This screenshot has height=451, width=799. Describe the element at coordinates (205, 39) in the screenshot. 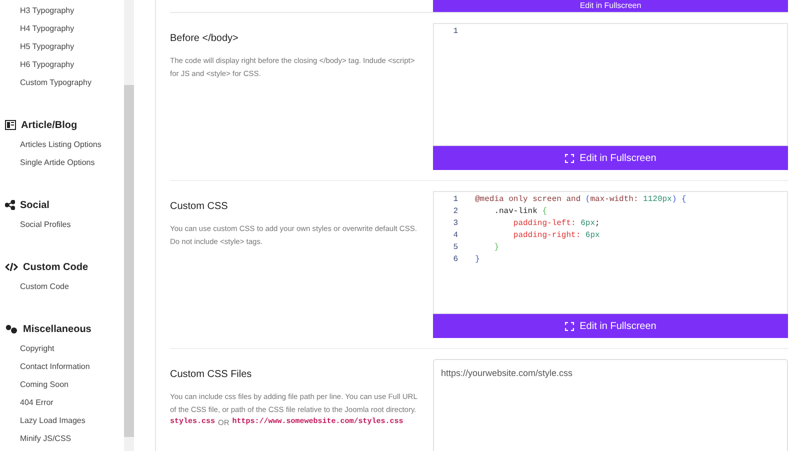

I see `section-title: Before </body>` at that location.